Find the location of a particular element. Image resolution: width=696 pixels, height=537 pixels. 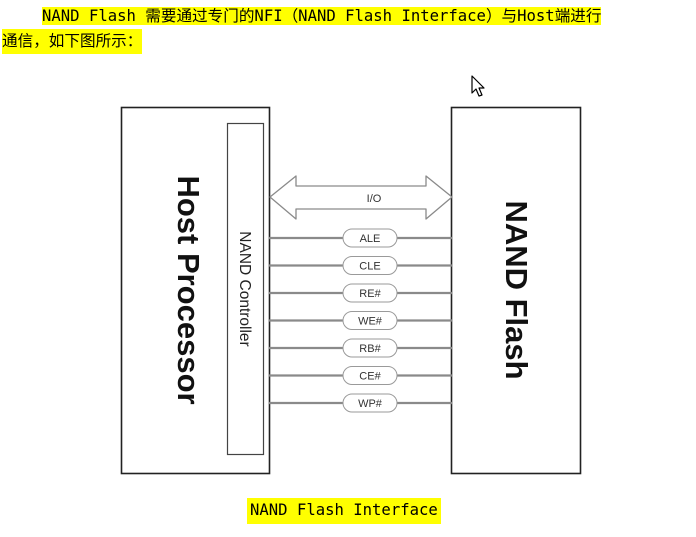

nand-flash-label: NAND Flash is located at coordinates (516, 289).